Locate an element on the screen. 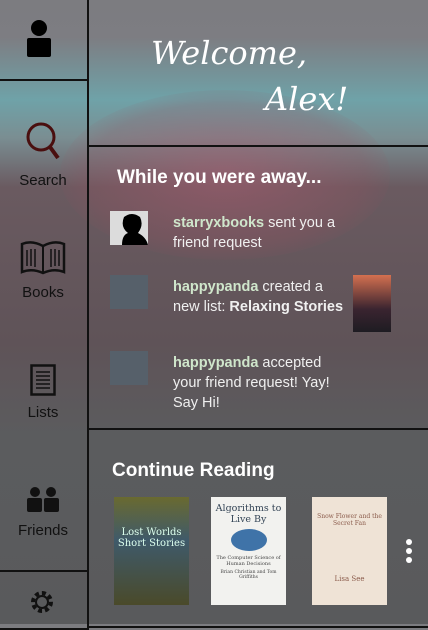  friends-icon is located at coordinates (43, 499).